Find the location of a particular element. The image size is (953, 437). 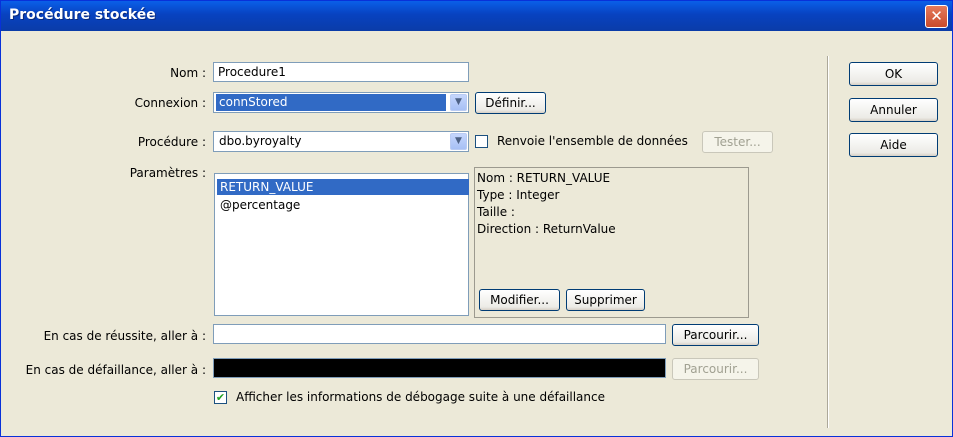

success-input is located at coordinates (439, 334).